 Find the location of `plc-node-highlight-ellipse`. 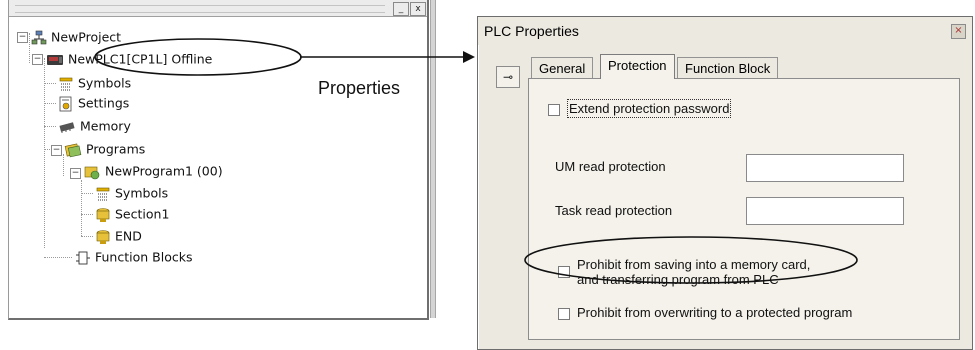

plc-node-highlight-ellipse is located at coordinates (198, 57).